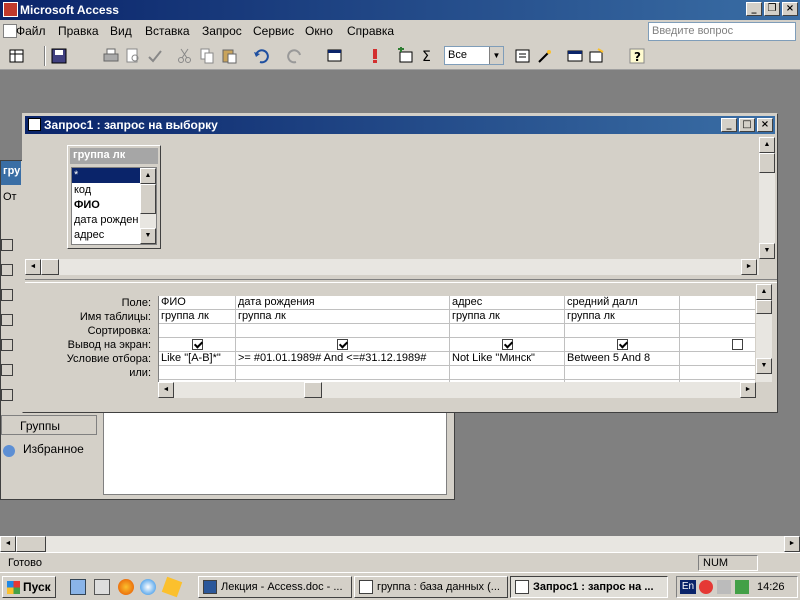 This screenshot has width=800, height=600. I want to click on query-maximize-button: □, so click(747, 125).